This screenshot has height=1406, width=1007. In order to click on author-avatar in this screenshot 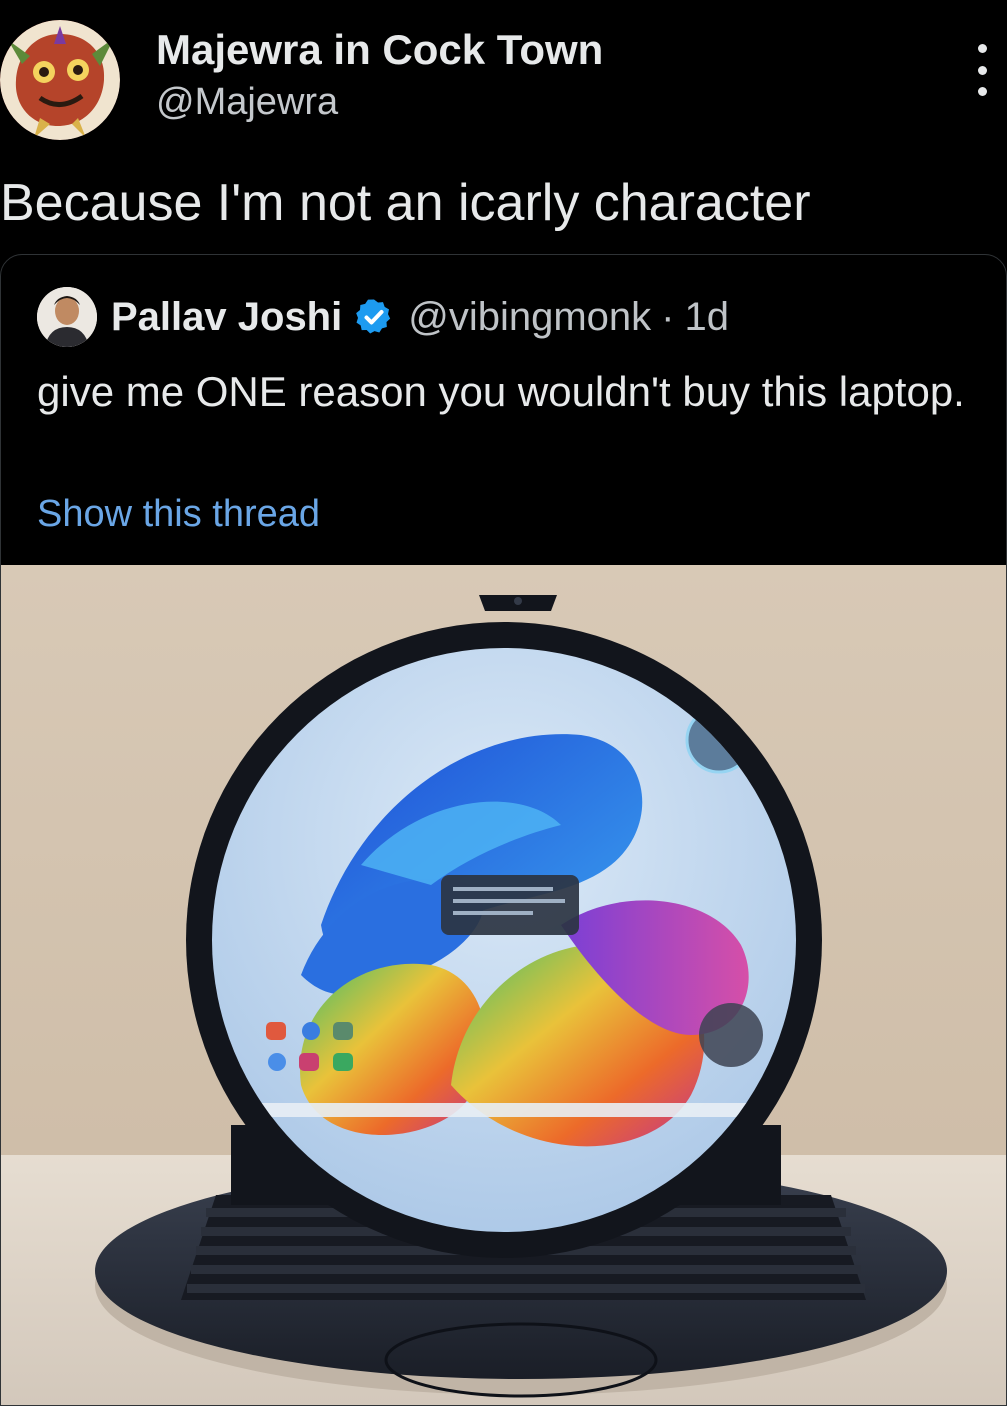, I will do `click(60, 80)`.